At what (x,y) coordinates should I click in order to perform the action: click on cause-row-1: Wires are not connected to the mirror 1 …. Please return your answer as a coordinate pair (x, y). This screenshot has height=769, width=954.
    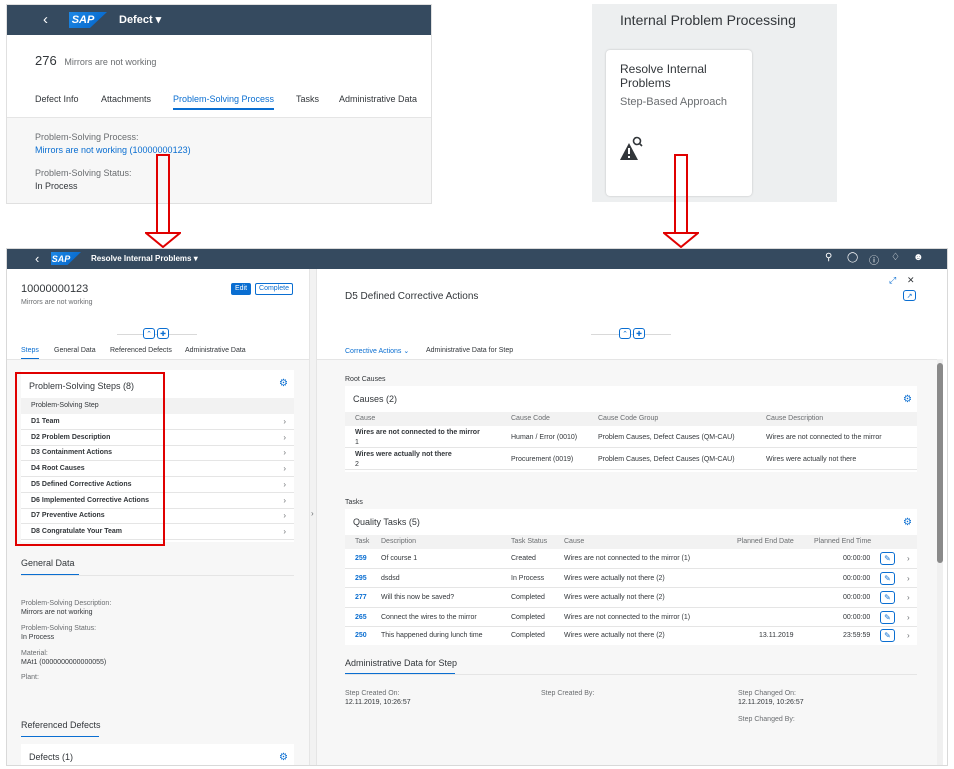
    Looking at the image, I should click on (631, 437).